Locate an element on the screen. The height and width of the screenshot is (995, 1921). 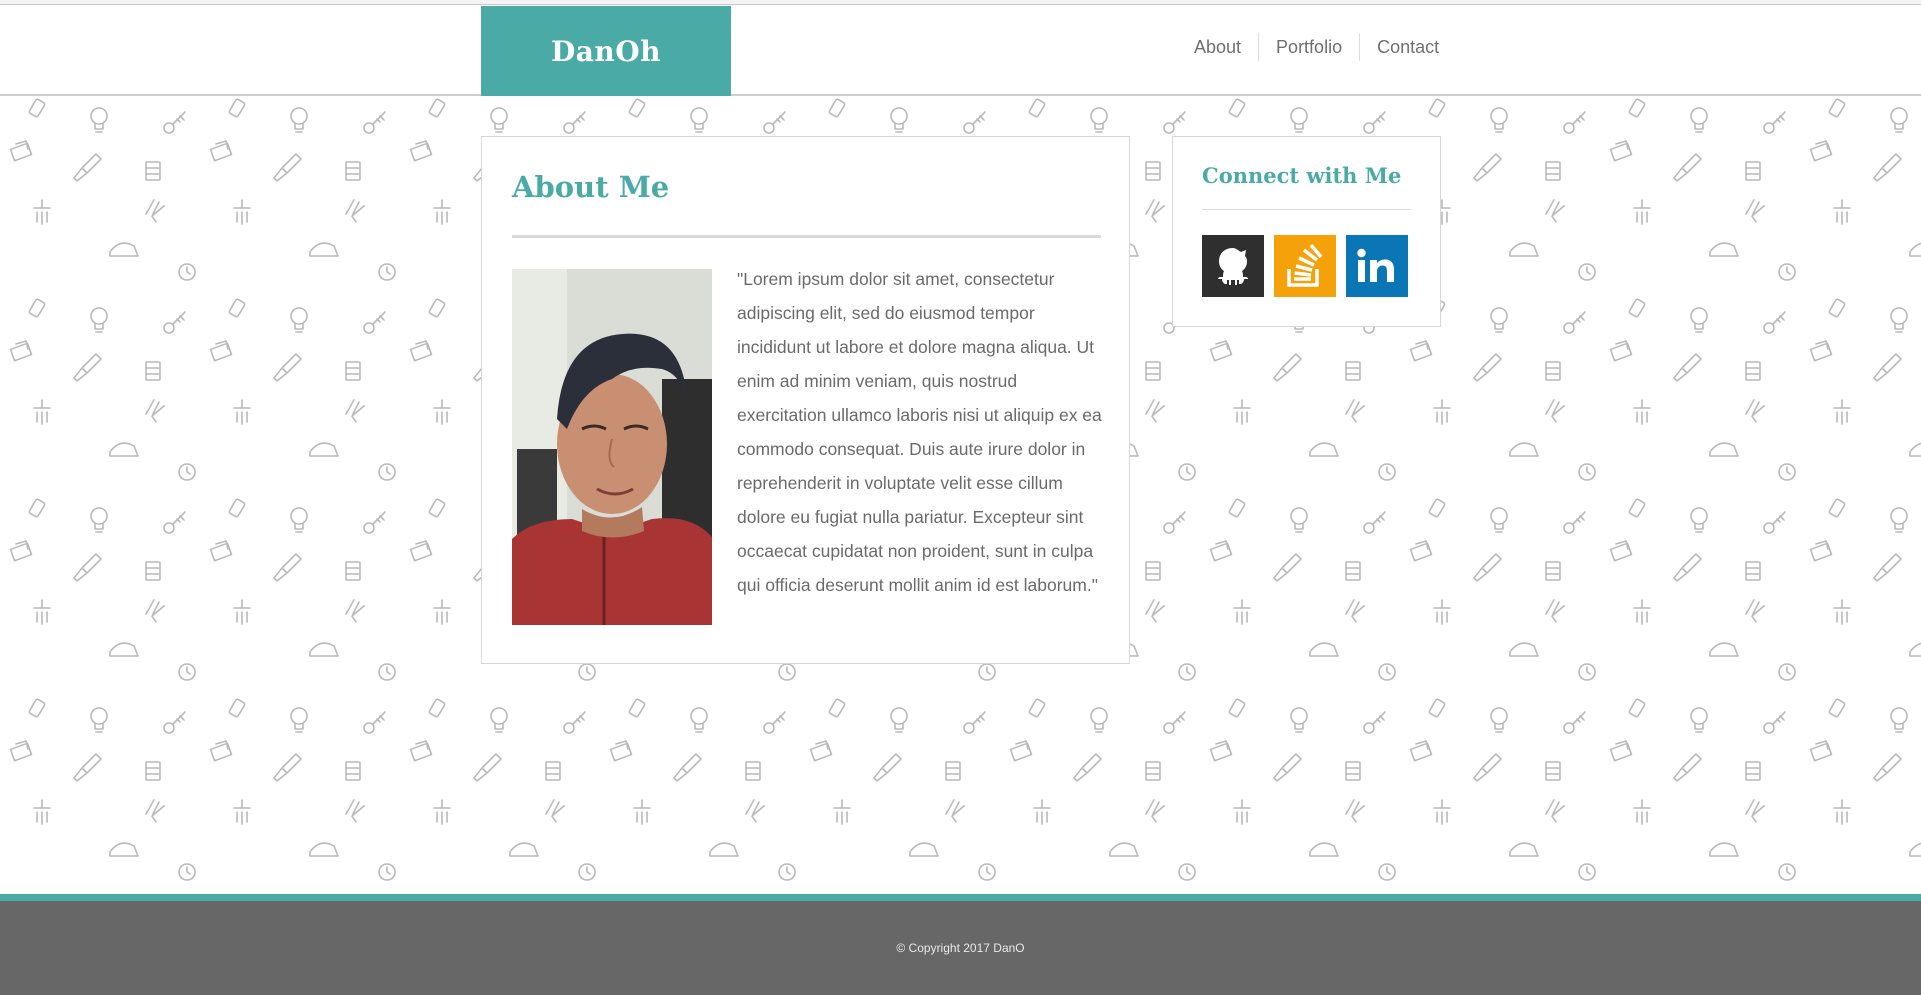
stackoverflow-link is located at coordinates (1305, 266).